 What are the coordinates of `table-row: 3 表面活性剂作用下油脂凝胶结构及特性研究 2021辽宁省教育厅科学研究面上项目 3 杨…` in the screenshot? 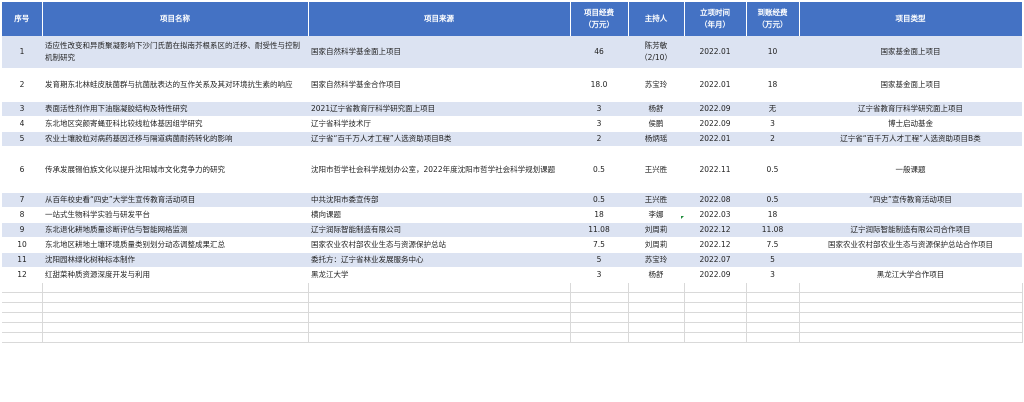 It's located at (512, 109).